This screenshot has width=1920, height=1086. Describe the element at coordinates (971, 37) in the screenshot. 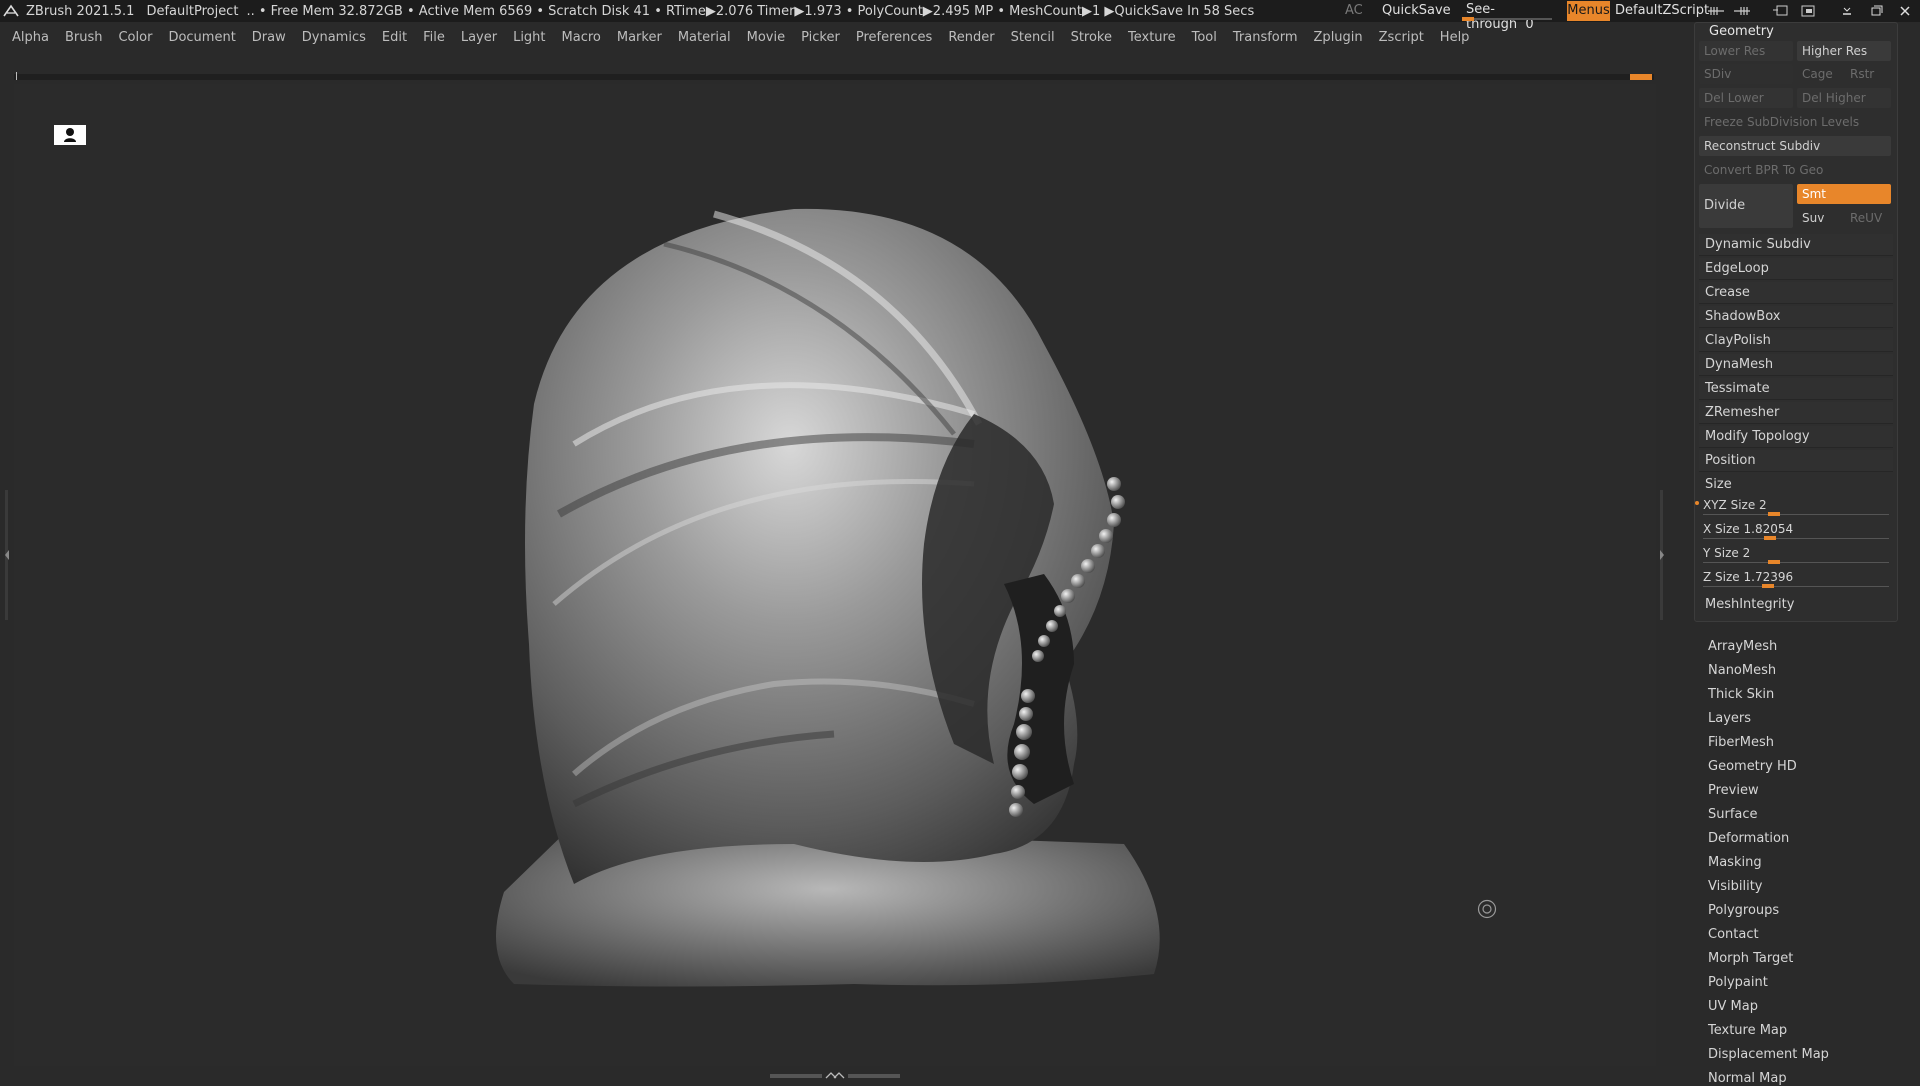

I see `menu-render: Render` at that location.